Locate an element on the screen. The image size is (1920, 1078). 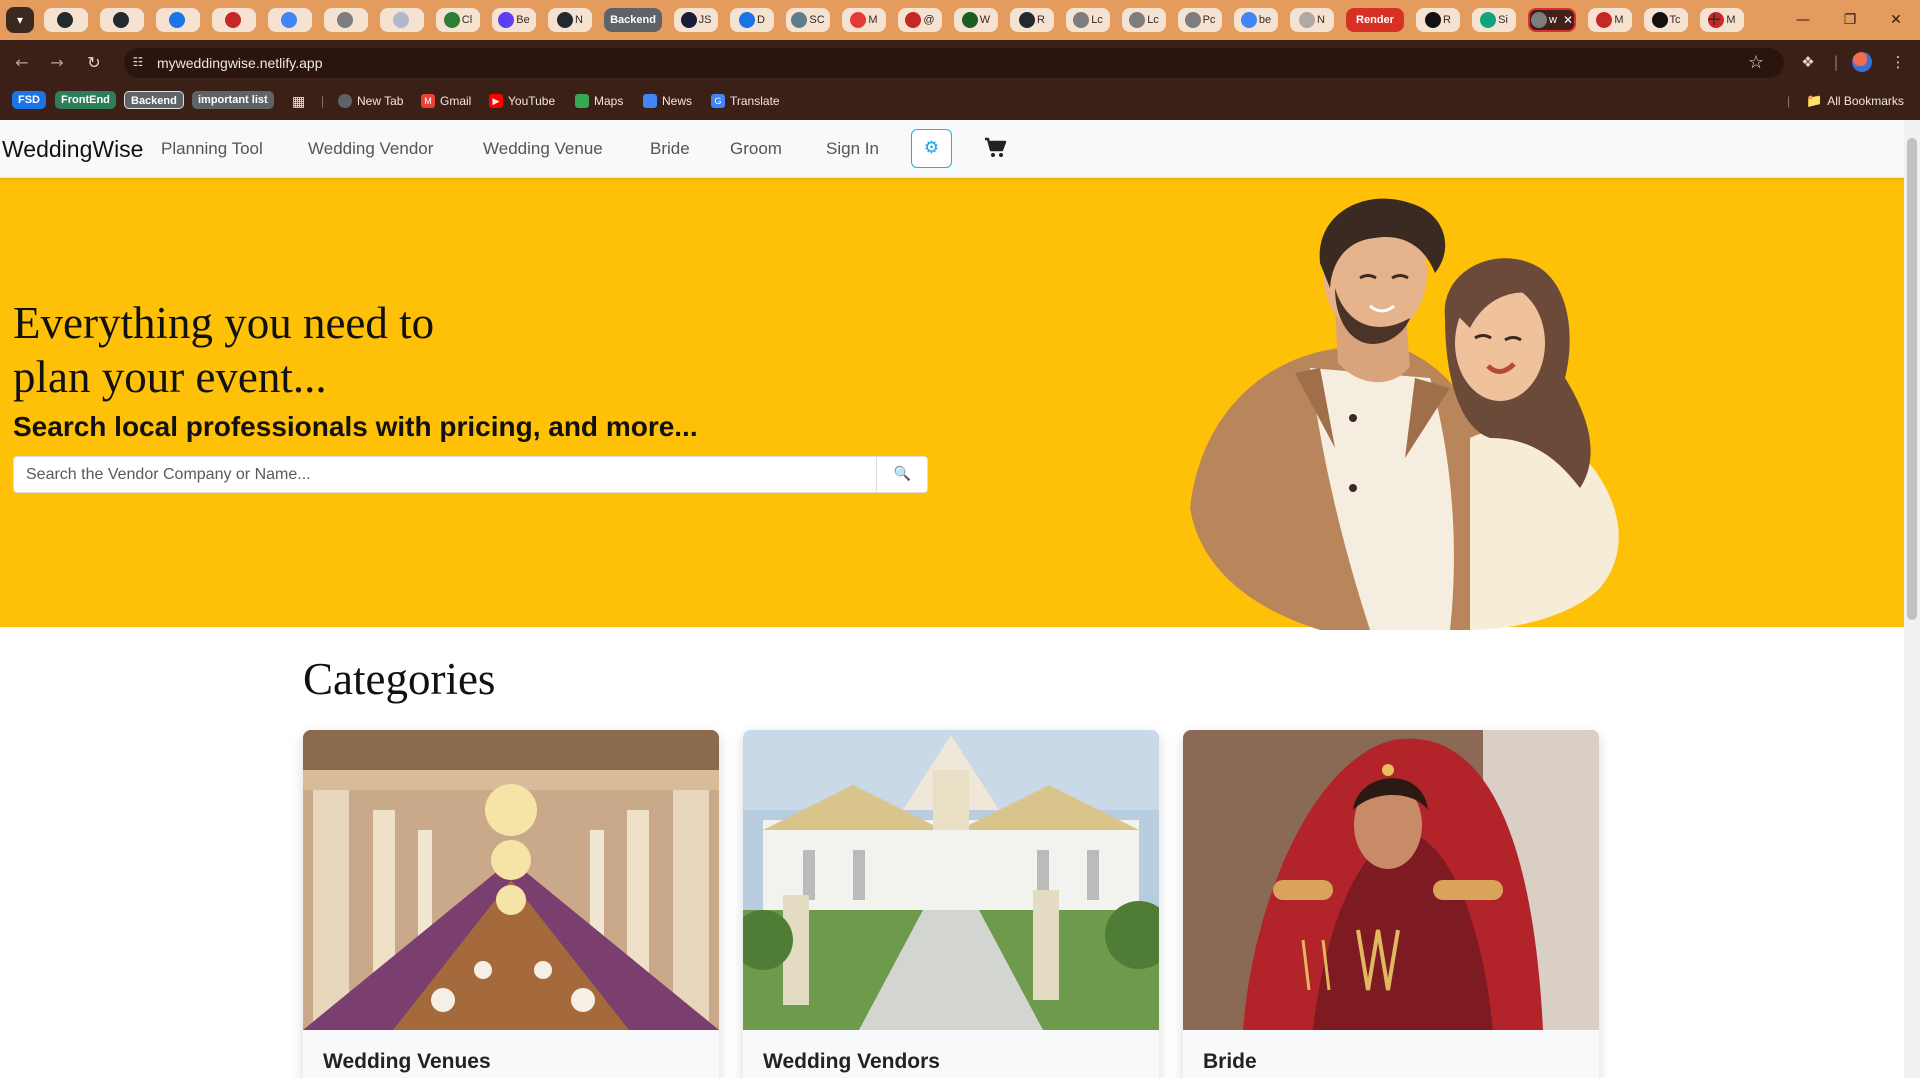
nav-bride: Bride is located at coordinates (670, 149).